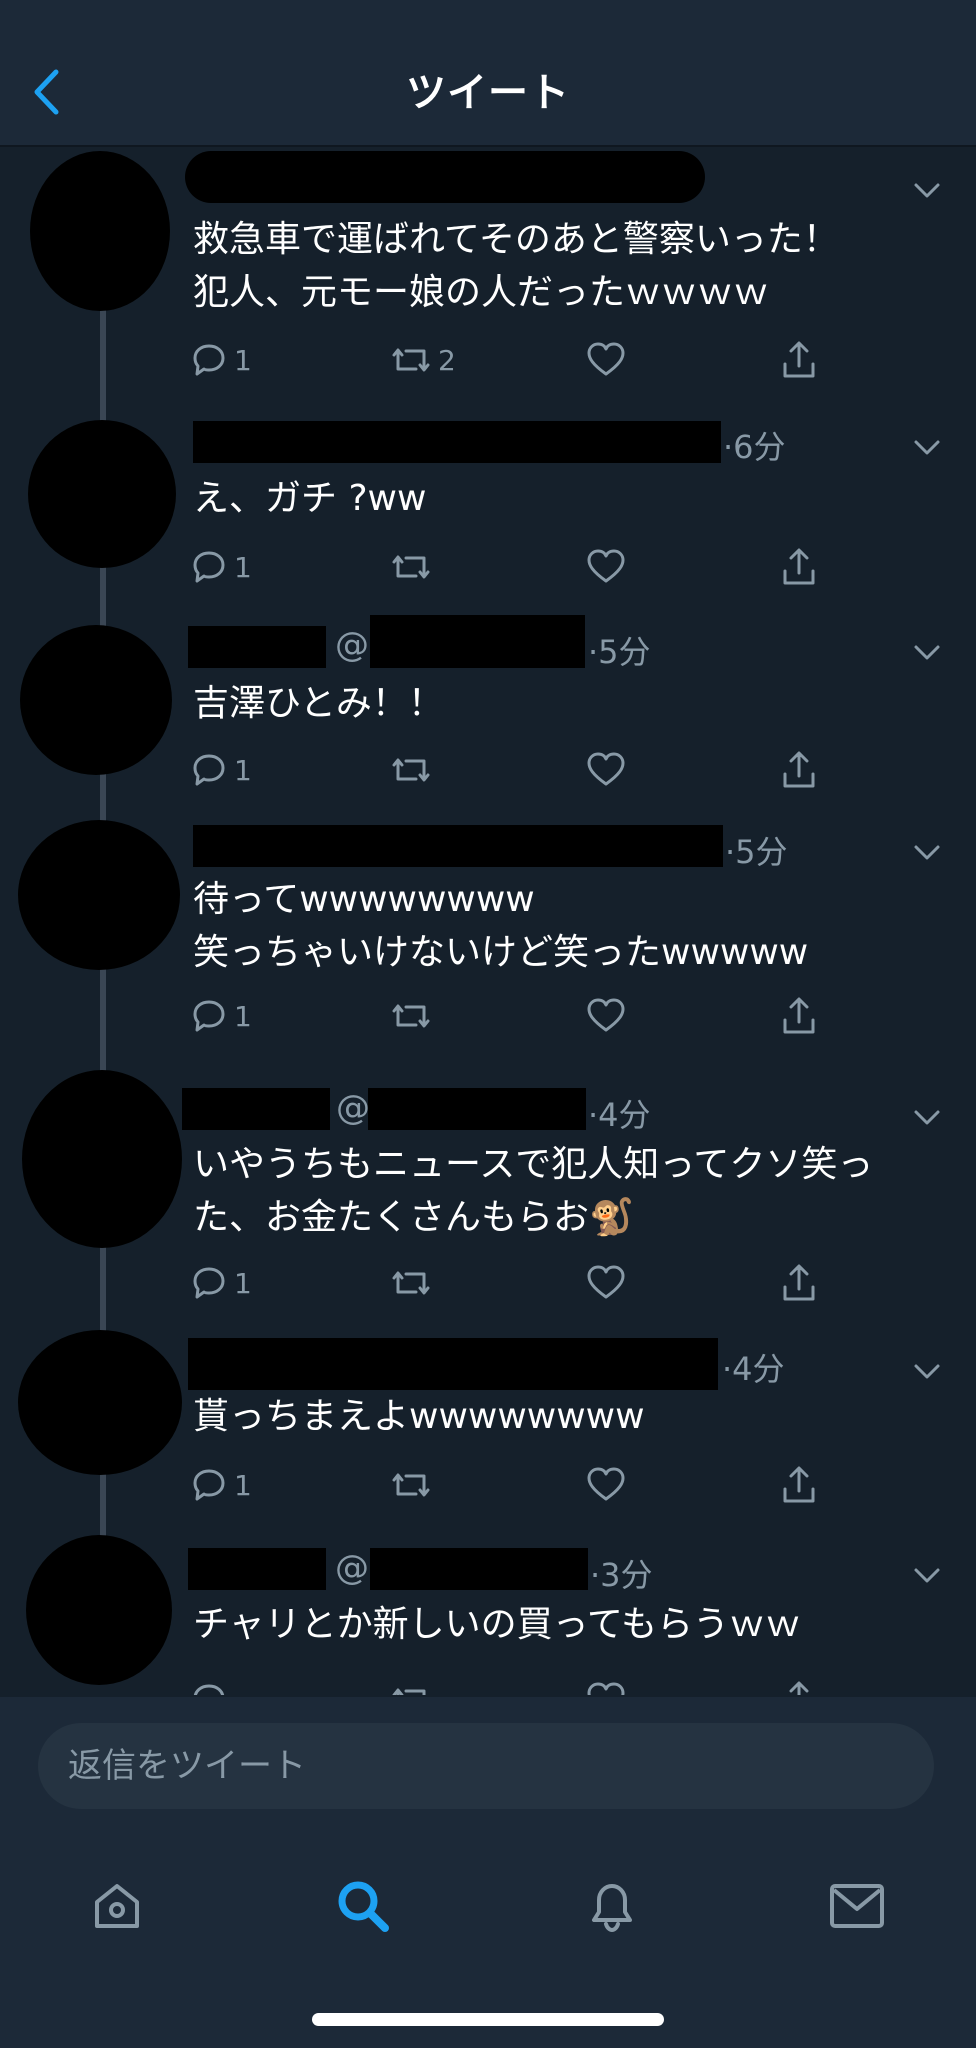 The image size is (976, 2048). I want to click on tab-search, so click(363, 1906).